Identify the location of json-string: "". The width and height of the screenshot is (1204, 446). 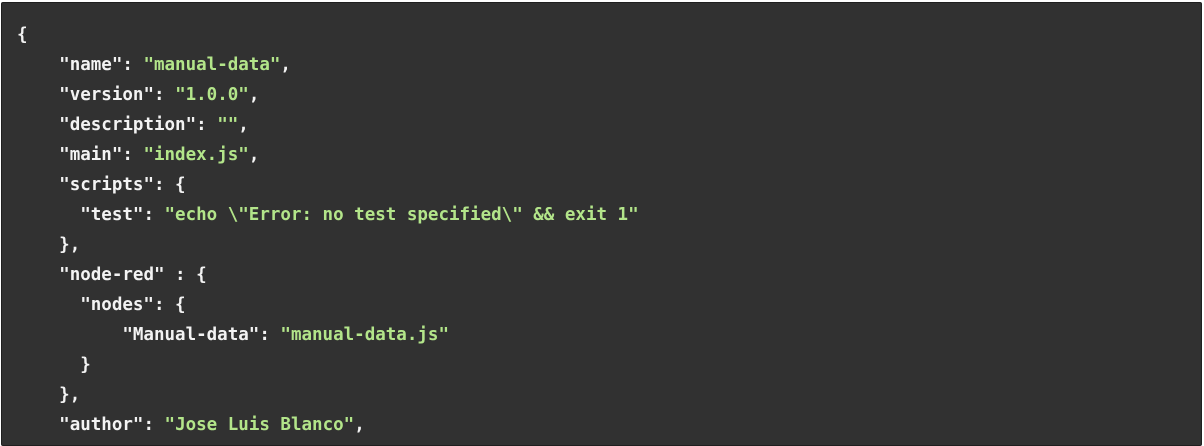
(228, 125).